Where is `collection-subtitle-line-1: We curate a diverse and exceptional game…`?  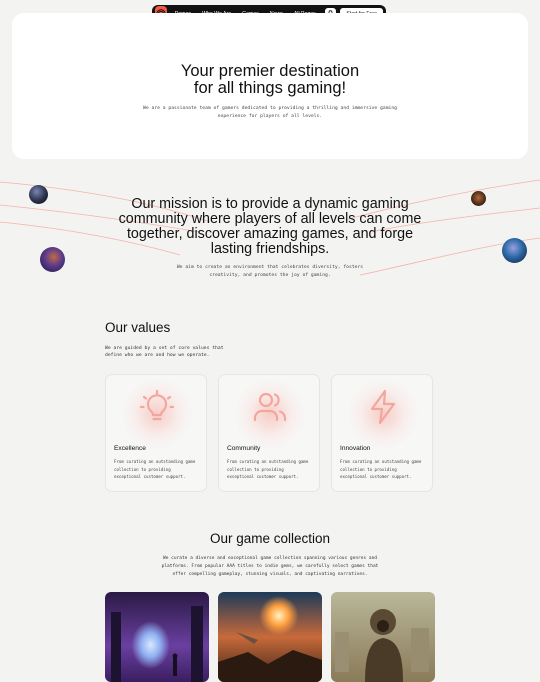
collection-subtitle-line-1: We curate a diverse and exceptional game… is located at coordinates (270, 558).